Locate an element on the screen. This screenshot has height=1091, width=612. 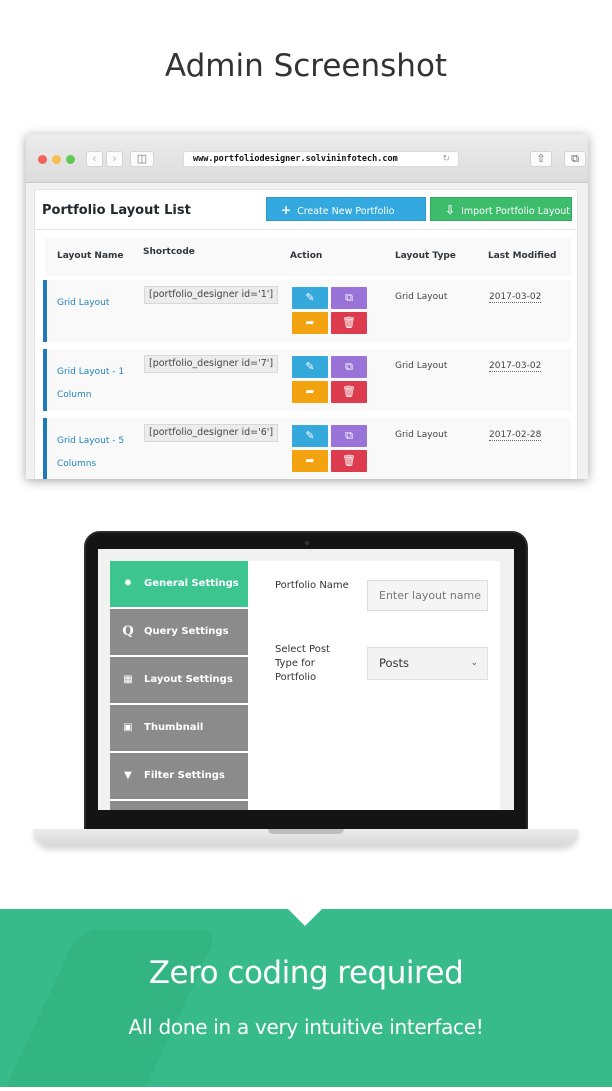
laptop-notch is located at coordinates (306, 831).